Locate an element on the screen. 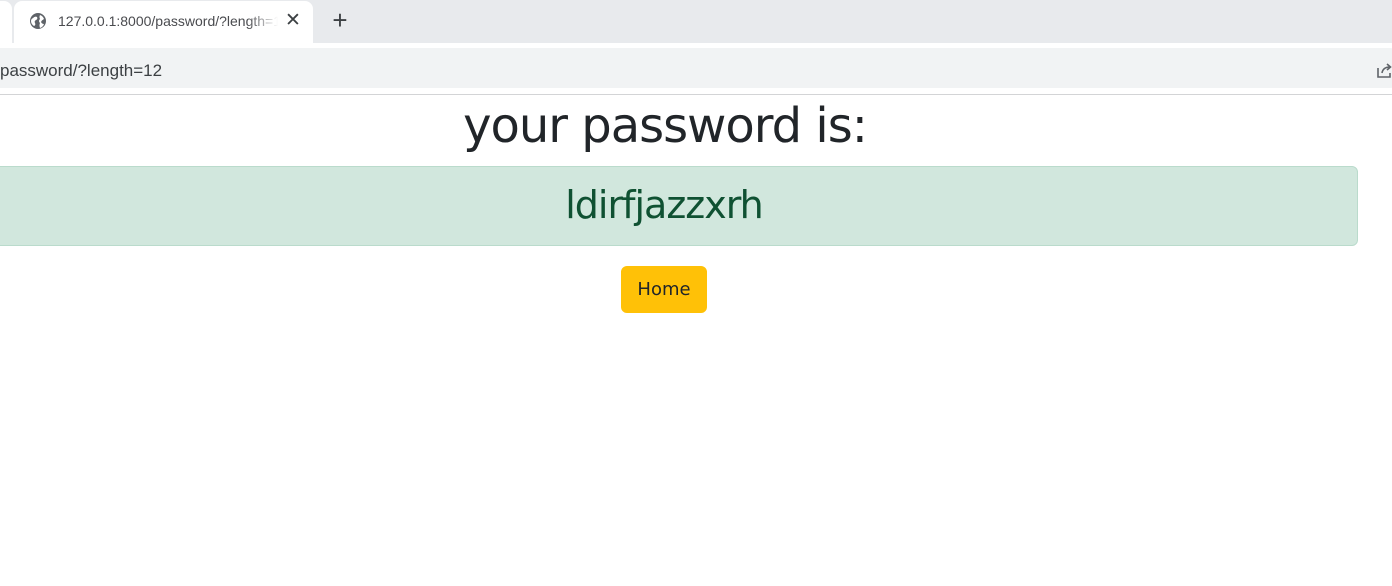 This screenshot has height=586, width=1392. share-icon is located at coordinates (1383, 70).